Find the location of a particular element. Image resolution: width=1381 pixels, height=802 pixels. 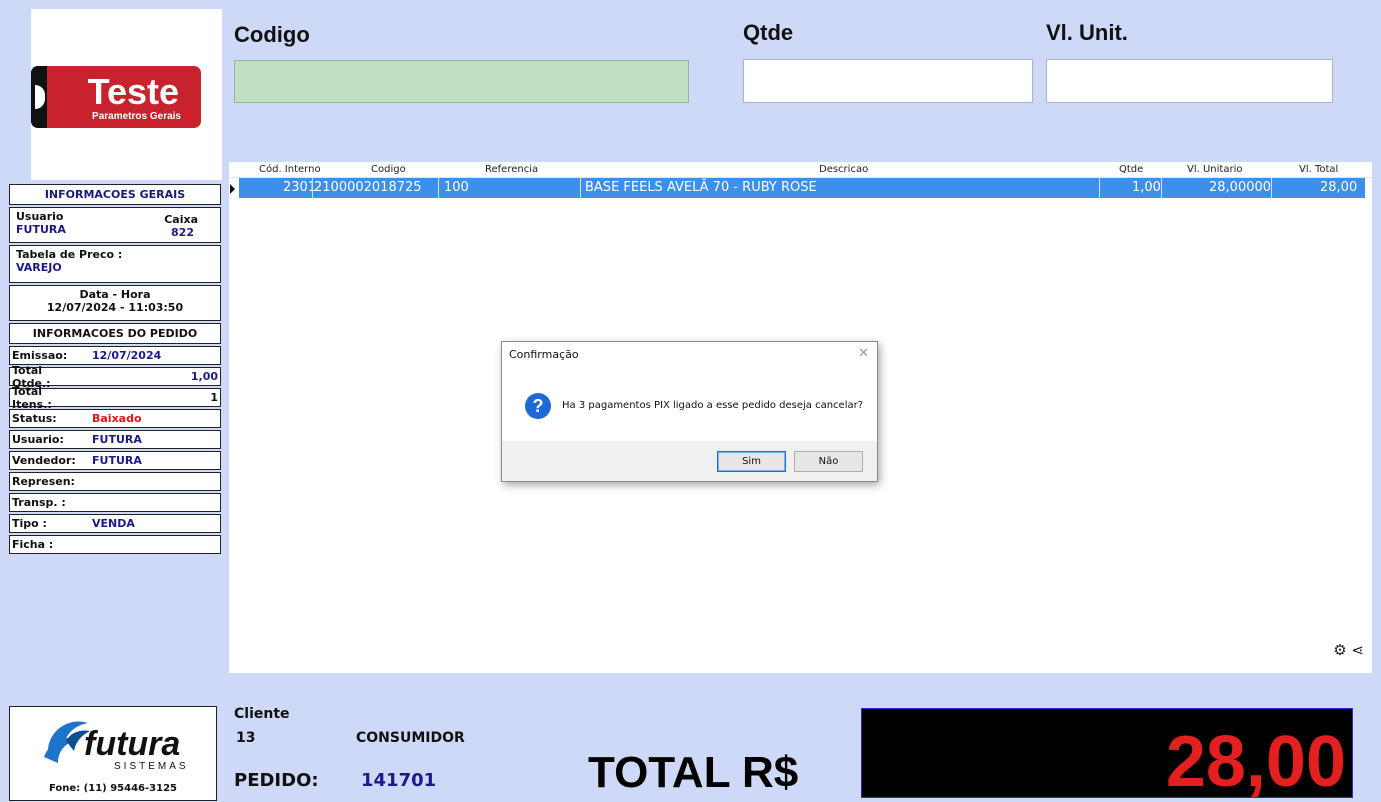

col-cod-interno: Cód. Interno is located at coordinates (290, 169).